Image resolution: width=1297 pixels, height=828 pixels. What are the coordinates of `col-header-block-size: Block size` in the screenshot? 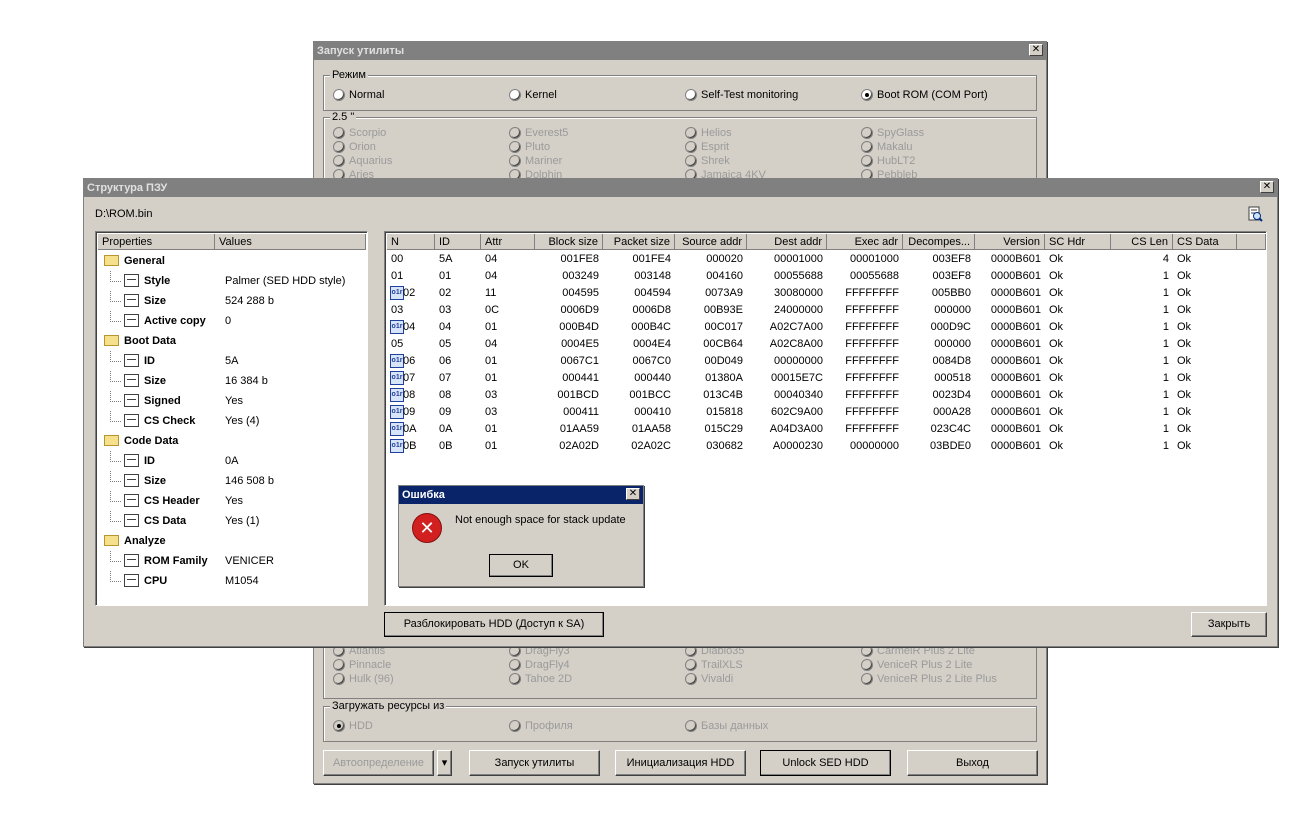 It's located at (569, 242).